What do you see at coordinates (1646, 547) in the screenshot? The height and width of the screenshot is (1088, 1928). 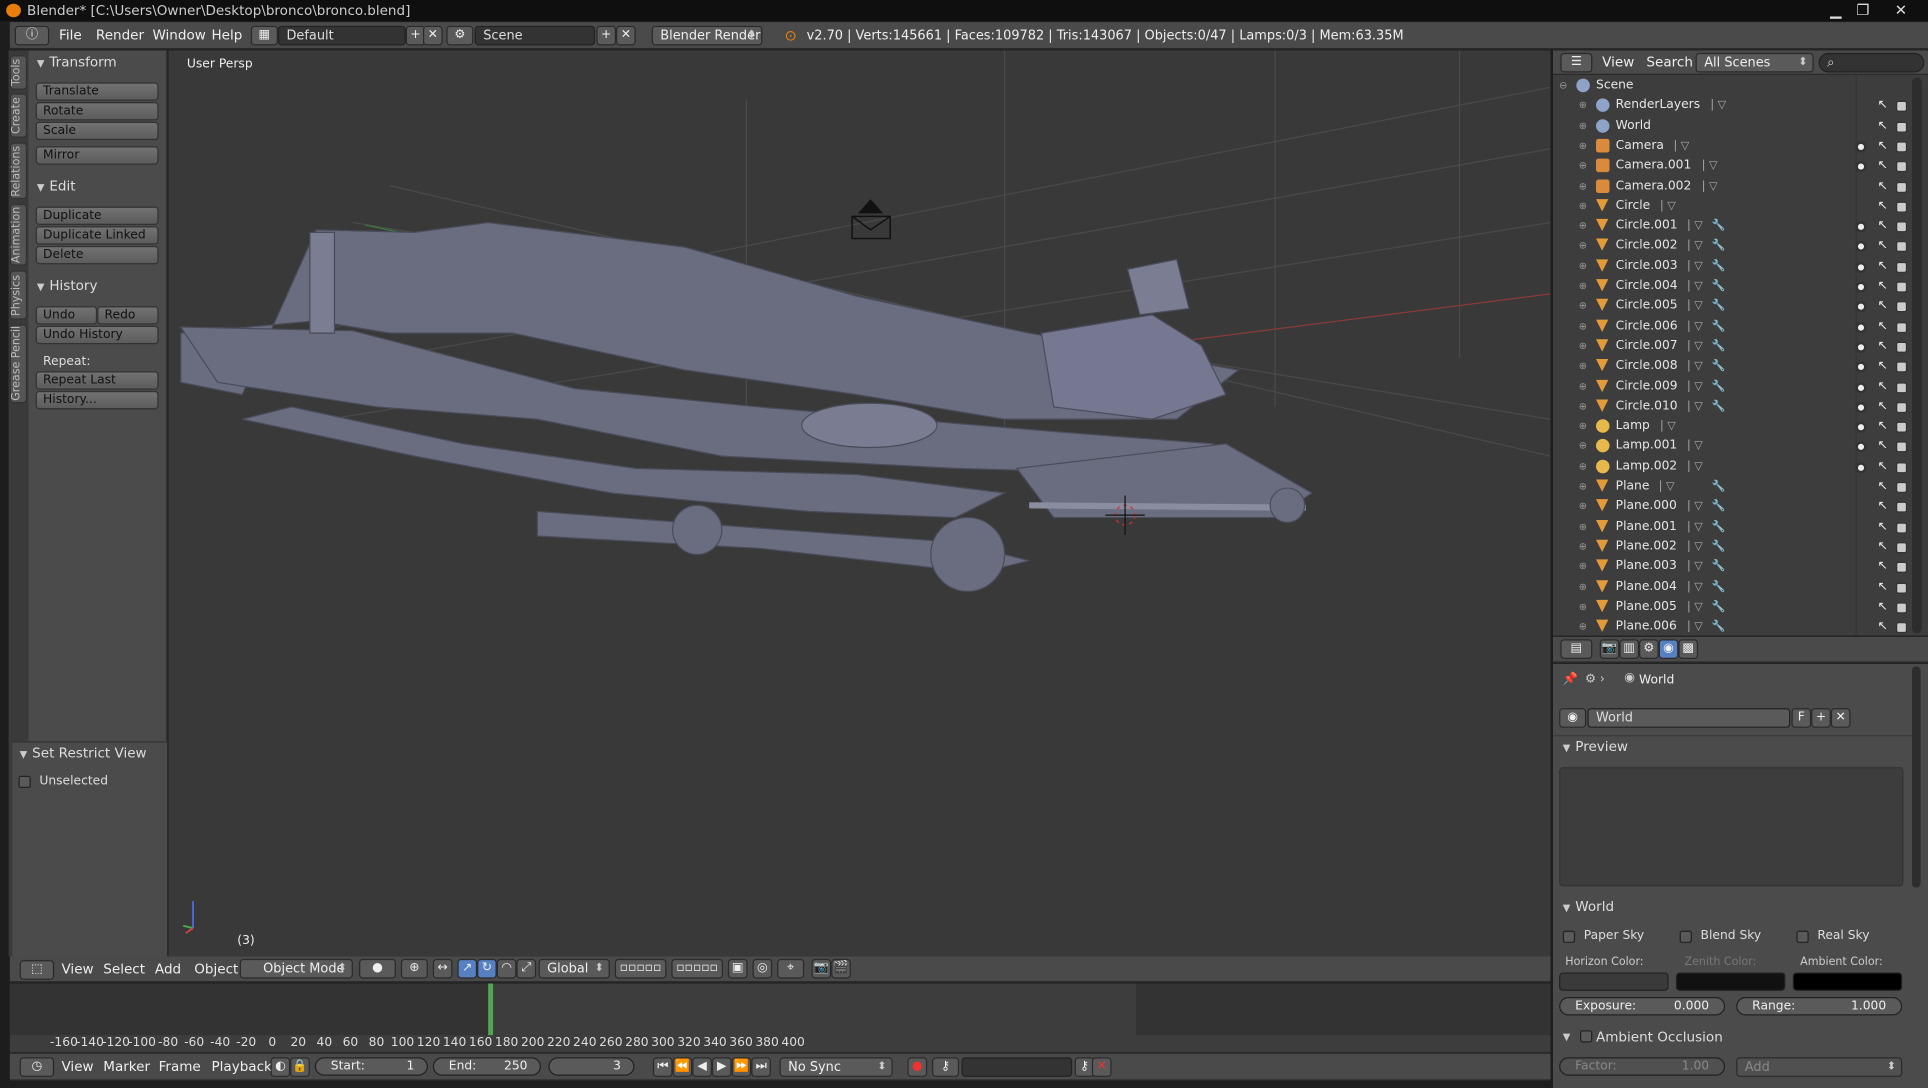 I see `outliner-item-label: Plane.002` at bounding box center [1646, 547].